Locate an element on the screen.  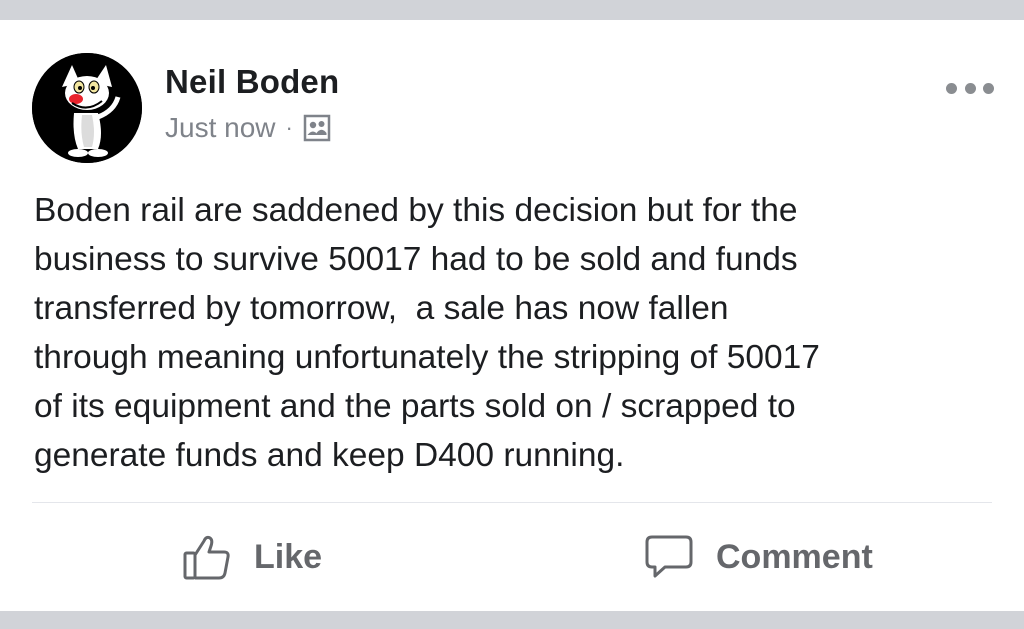
actions-divider is located at coordinates (512, 502).